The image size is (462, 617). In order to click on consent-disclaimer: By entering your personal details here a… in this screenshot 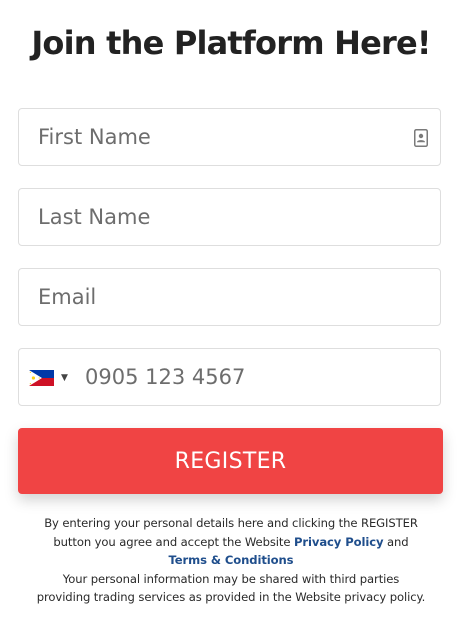, I will do `click(231, 560)`.